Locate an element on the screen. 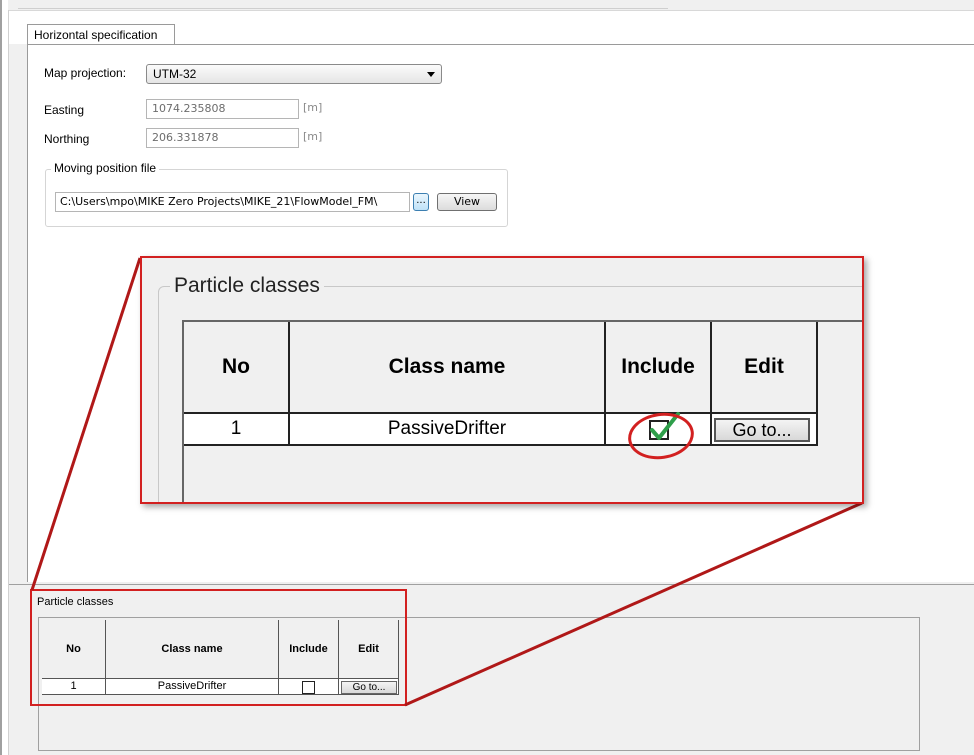 The height and width of the screenshot is (755, 974). zoom-header-no: No is located at coordinates (237, 368).